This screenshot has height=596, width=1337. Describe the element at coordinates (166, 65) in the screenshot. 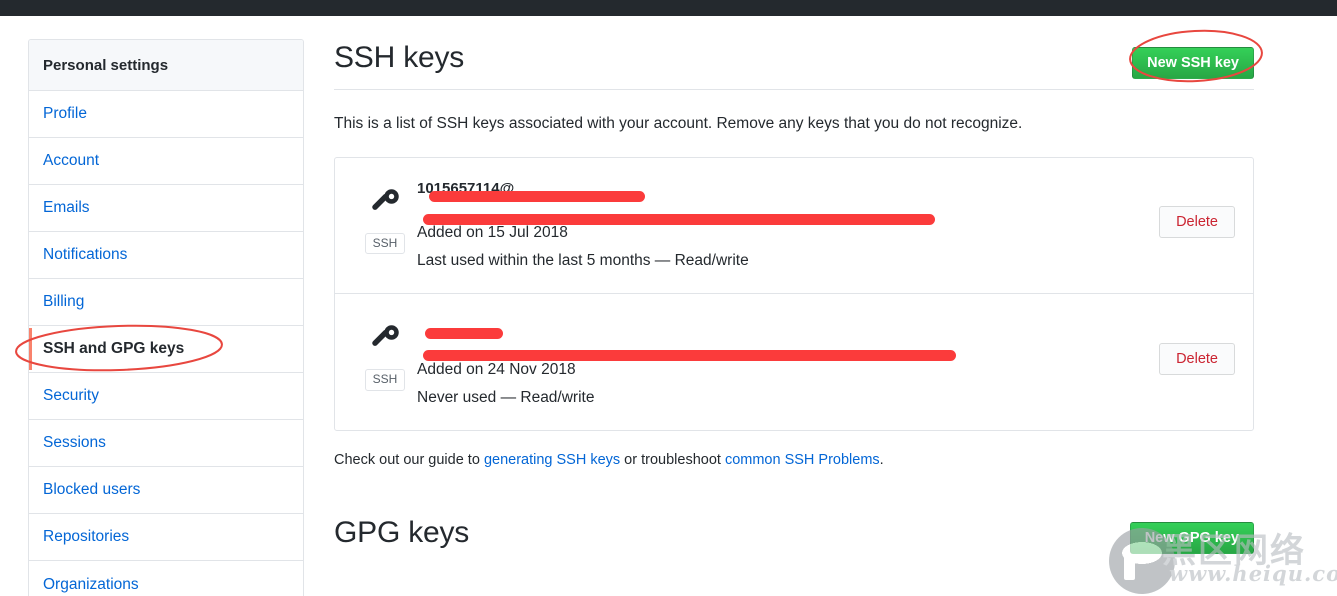

I see `sidebar-header: Personal settings` at that location.